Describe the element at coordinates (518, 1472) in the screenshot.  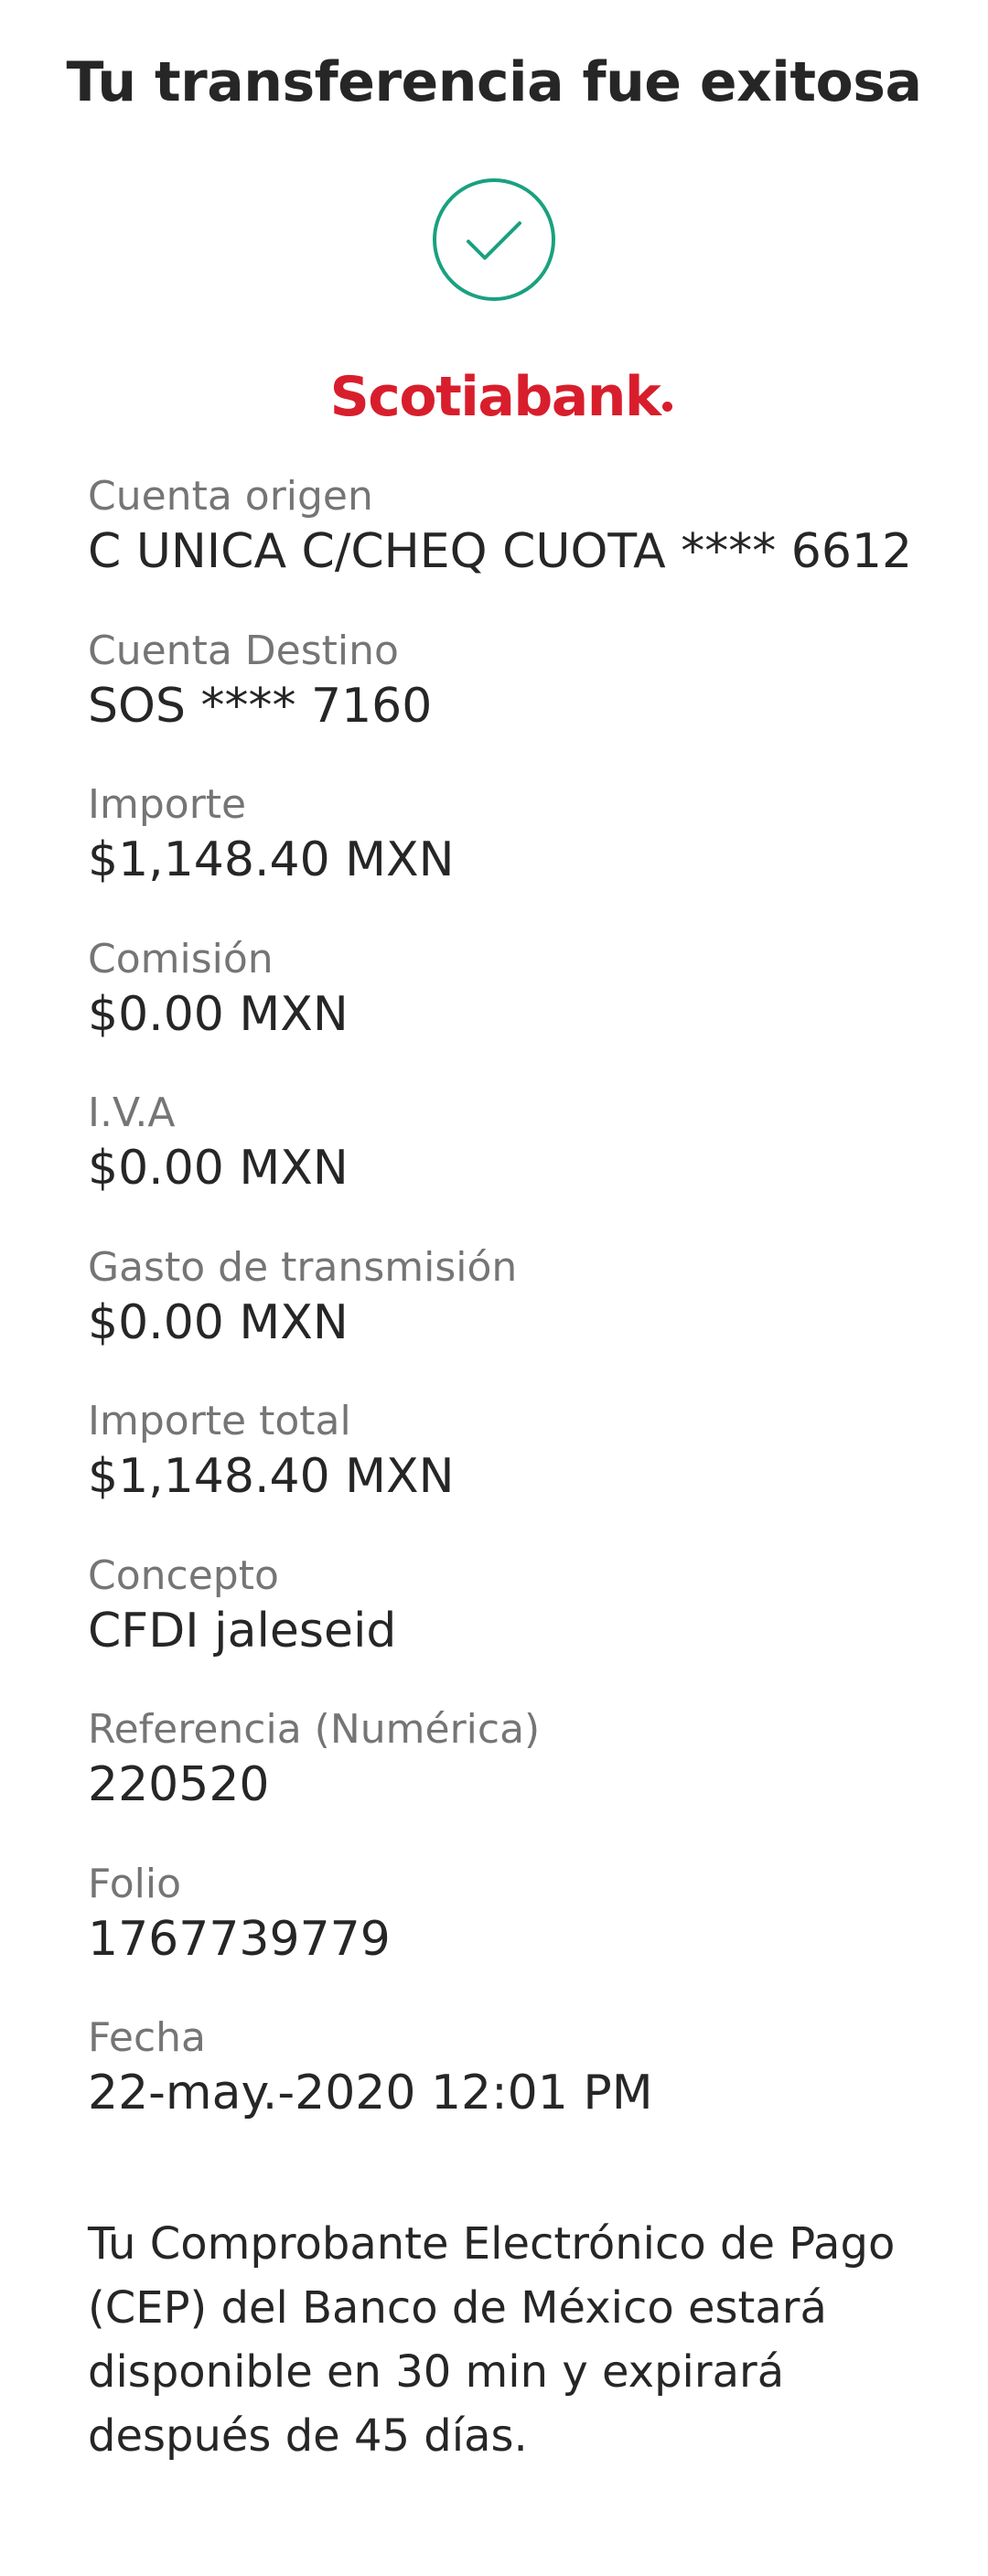
I see `field-importe-total: Importe total $1,148.40 MXN` at that location.